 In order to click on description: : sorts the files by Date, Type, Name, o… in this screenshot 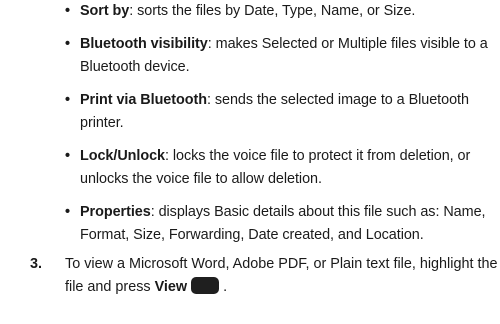, I will do `click(272, 11)`.